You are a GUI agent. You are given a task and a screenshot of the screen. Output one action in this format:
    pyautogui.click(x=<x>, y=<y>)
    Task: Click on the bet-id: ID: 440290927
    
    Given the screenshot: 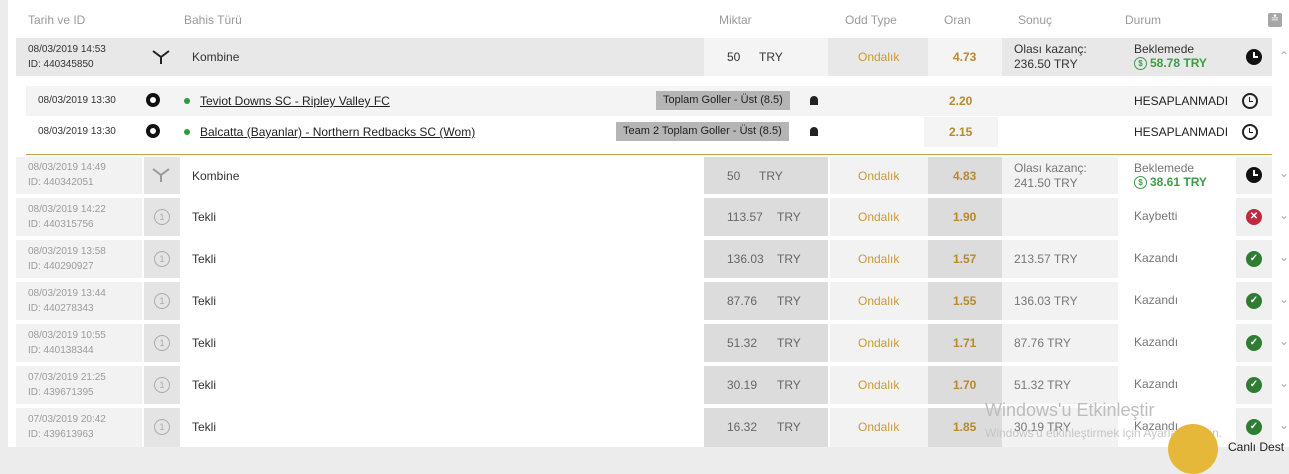 What is the action you would take?
    pyautogui.click(x=61, y=266)
    